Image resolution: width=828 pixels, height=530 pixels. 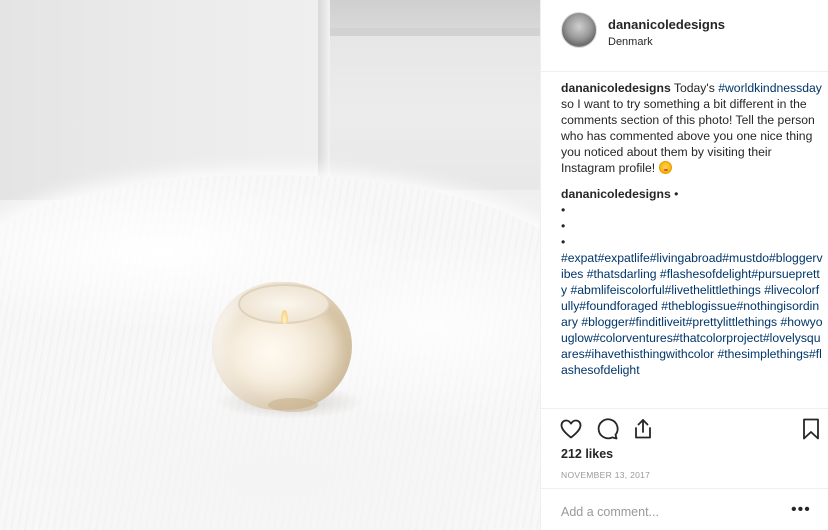 I want to click on header-location: Denmark, so click(x=630, y=42).